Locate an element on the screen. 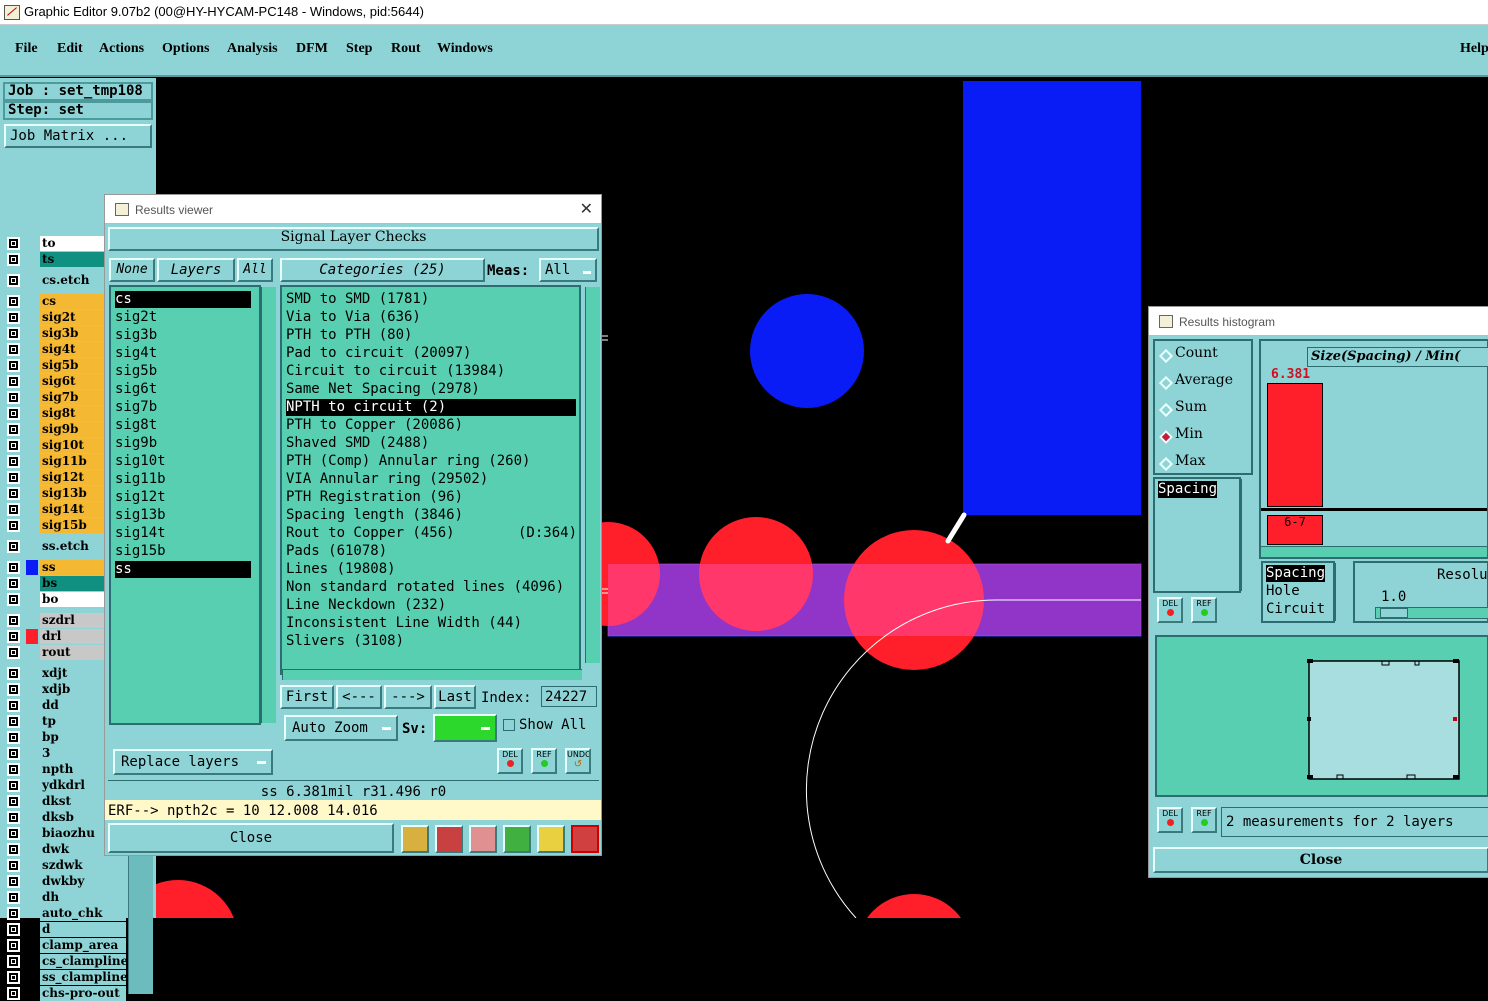  layout-preview is located at coordinates (1321, 716).